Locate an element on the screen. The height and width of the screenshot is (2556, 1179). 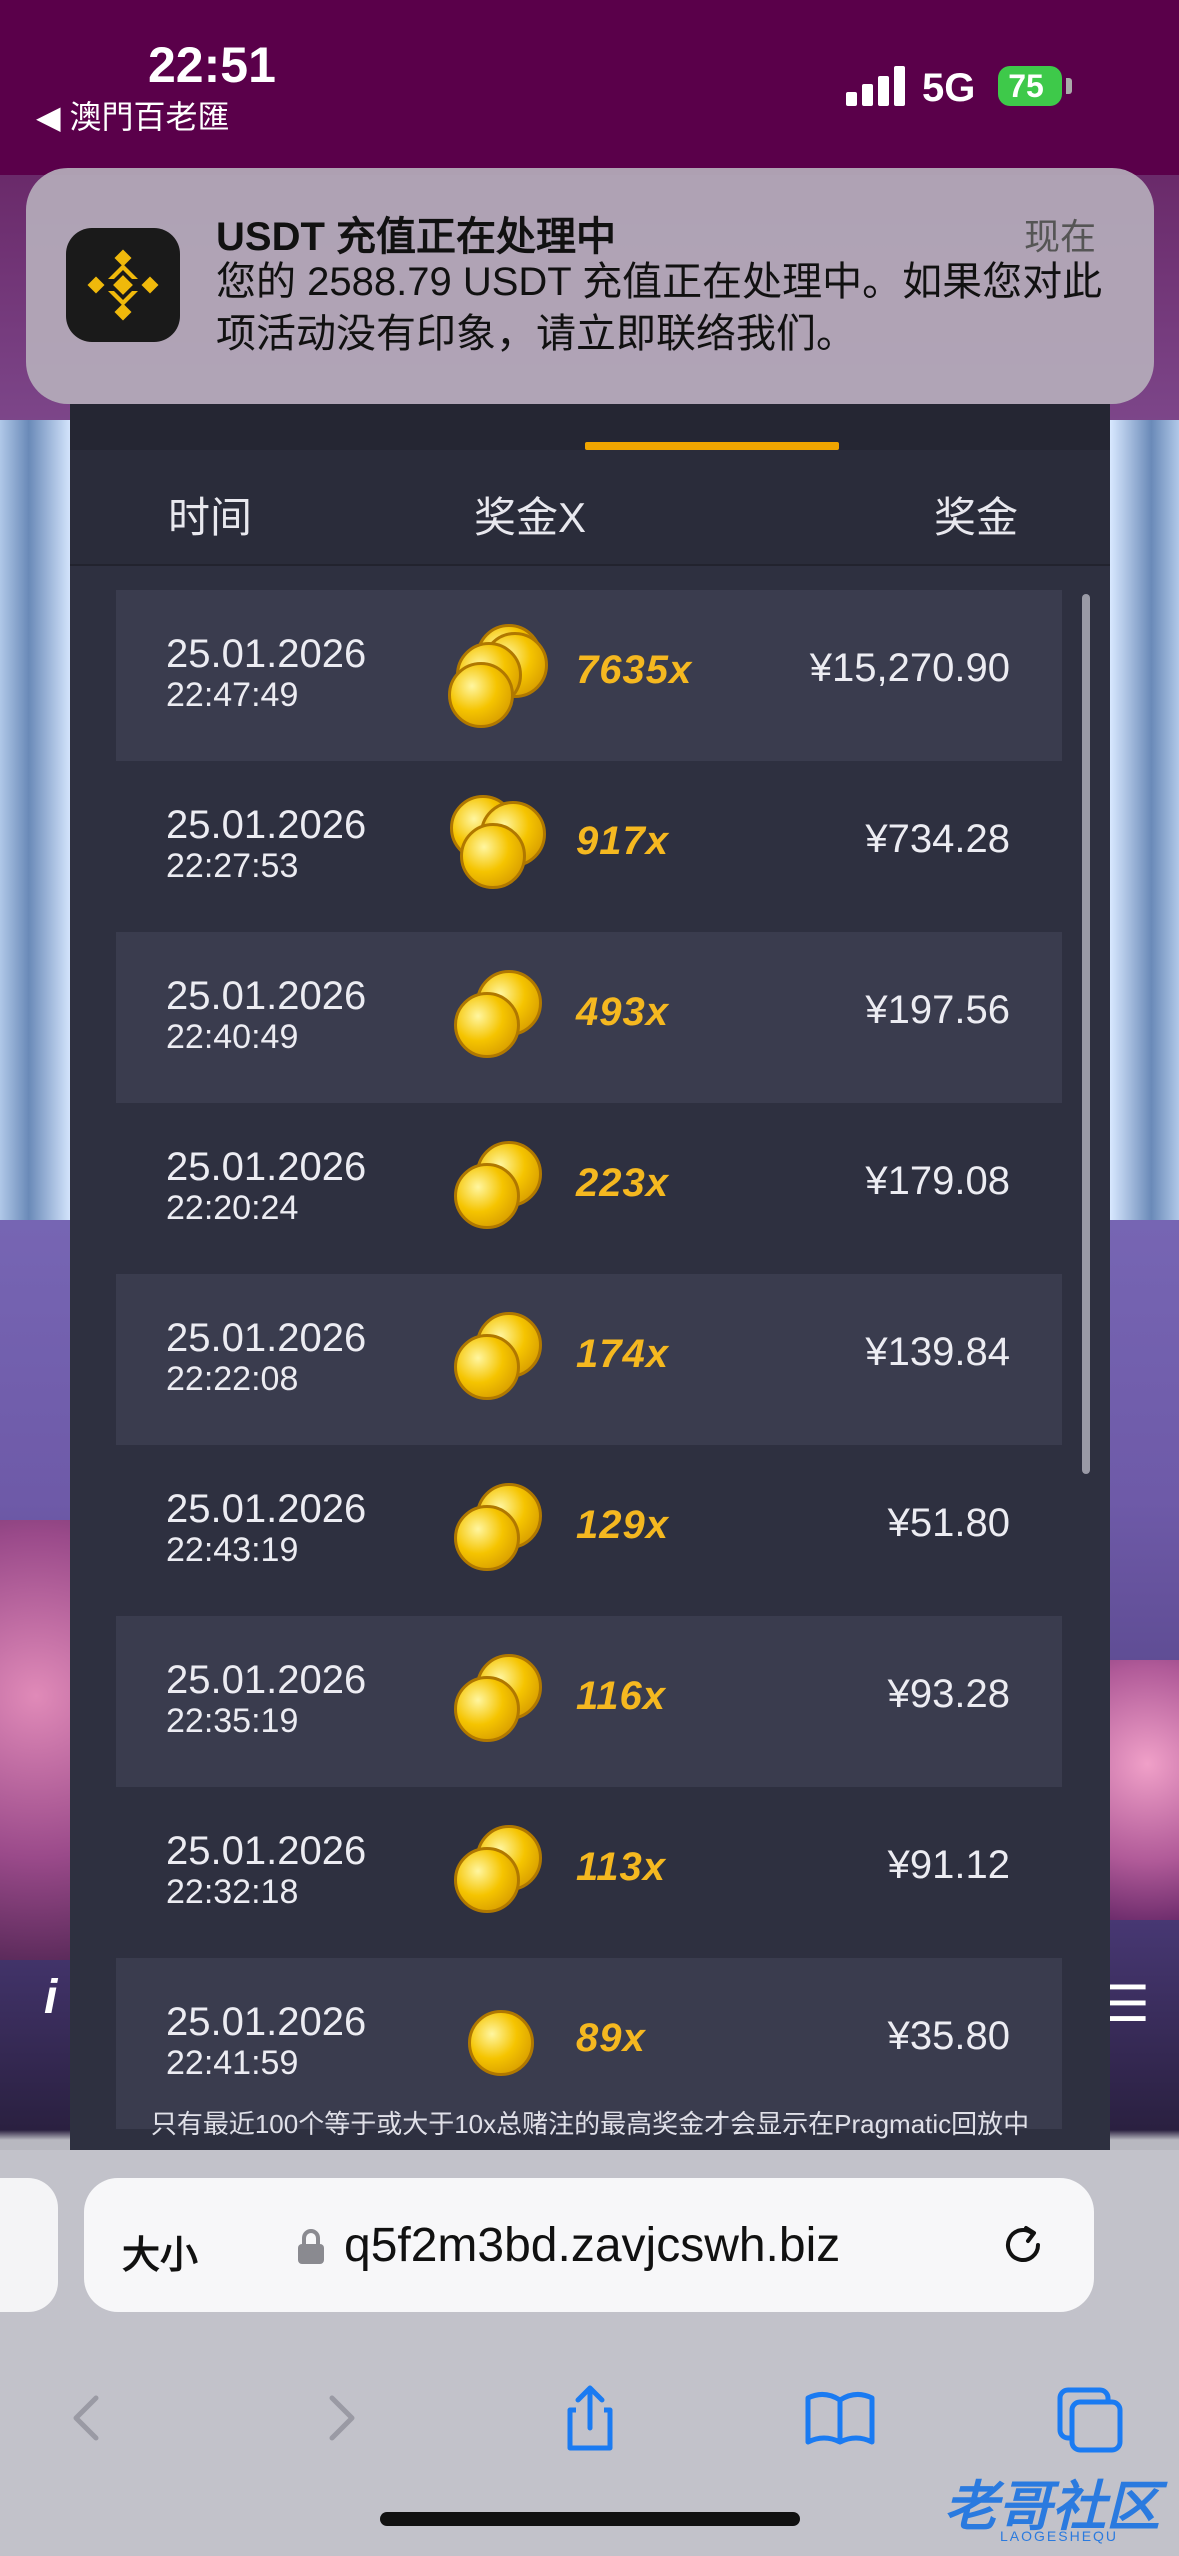
table-row: 25.01.2026 22:35:19 116x ¥93.28 is located at coordinates (589, 1701).